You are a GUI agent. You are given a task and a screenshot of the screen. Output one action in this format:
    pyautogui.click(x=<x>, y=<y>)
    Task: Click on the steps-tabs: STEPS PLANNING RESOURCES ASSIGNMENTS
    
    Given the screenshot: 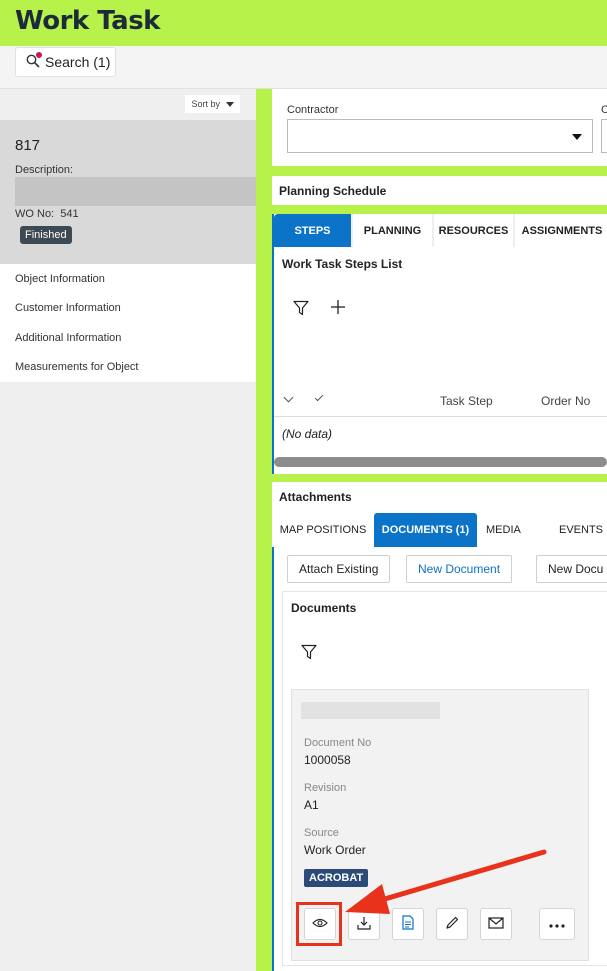 What is the action you would take?
    pyautogui.click(x=440, y=230)
    